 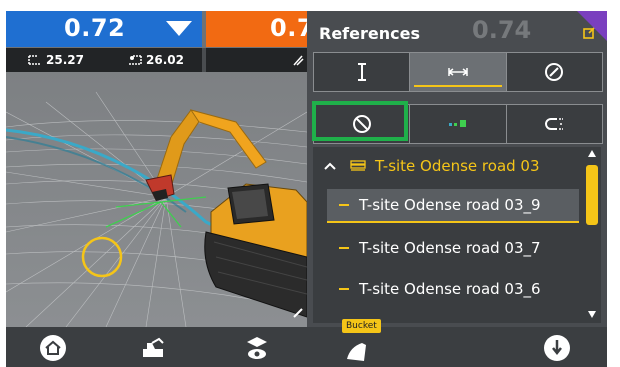 I want to click on right-offset-readout: 26.02, so click(x=156, y=60).